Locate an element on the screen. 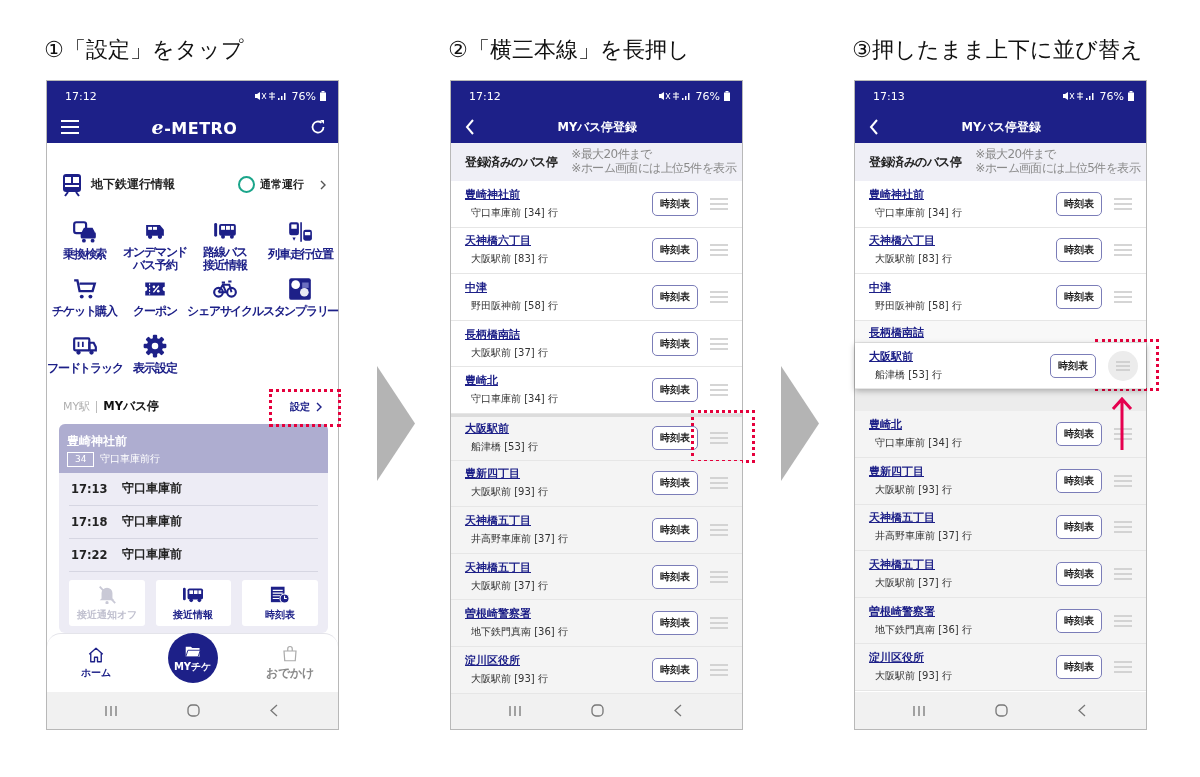 Image resolution: width=1200 pixels, height=777 pixels. card-action-button: 接近情報 is located at coordinates (193, 602).